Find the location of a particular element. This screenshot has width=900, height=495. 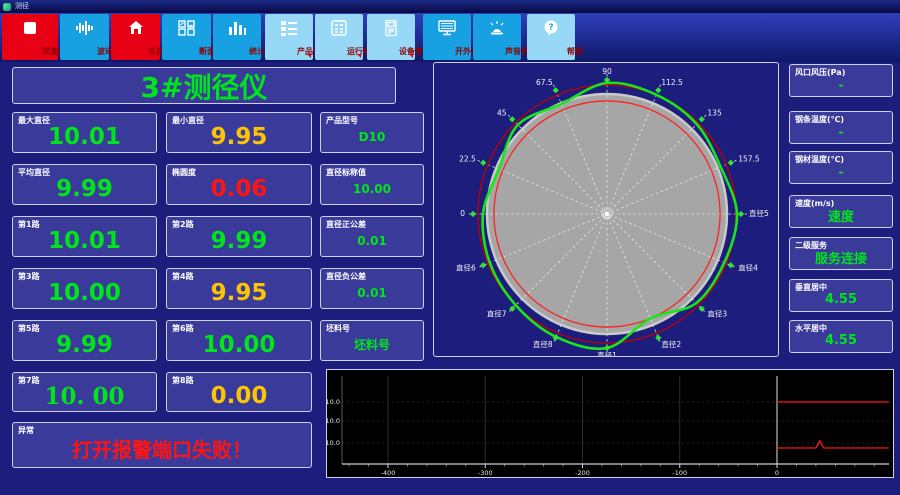

exception-box: 异常 打开报警端口失败！ is located at coordinates (162, 445).